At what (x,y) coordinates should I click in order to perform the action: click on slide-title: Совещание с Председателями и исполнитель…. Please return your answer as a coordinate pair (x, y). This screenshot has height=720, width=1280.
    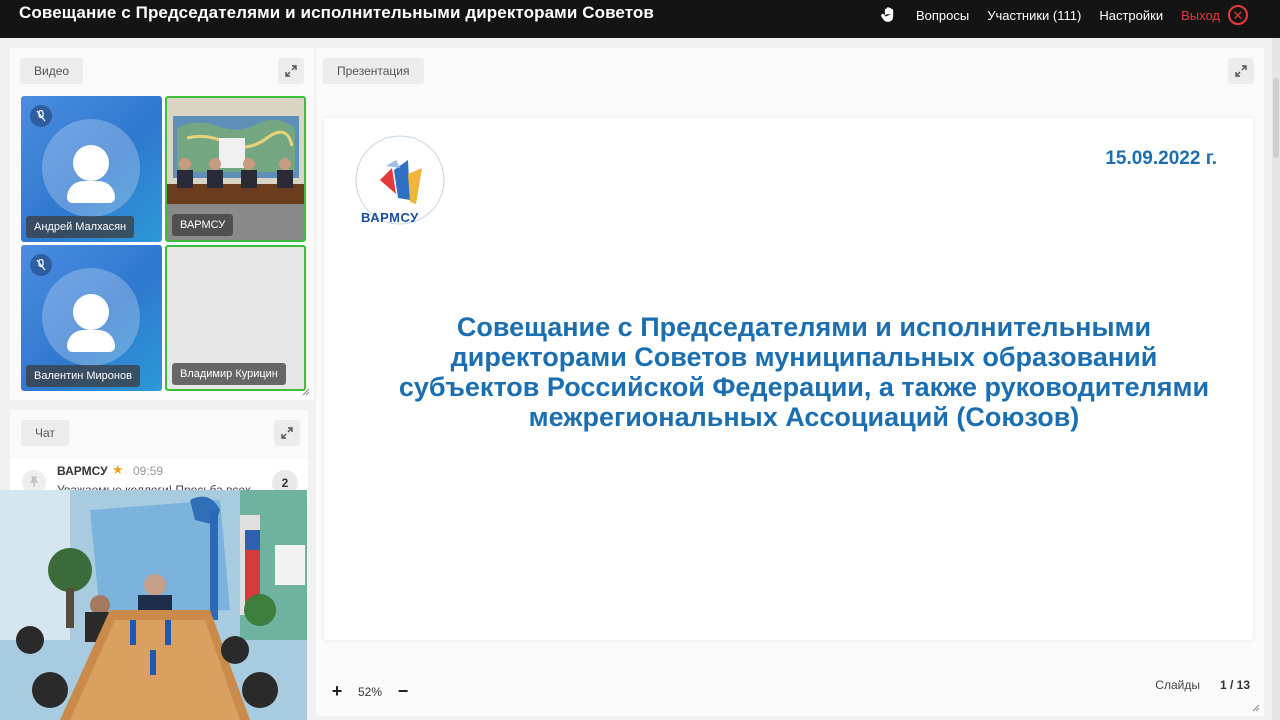
    Looking at the image, I should click on (804, 372).